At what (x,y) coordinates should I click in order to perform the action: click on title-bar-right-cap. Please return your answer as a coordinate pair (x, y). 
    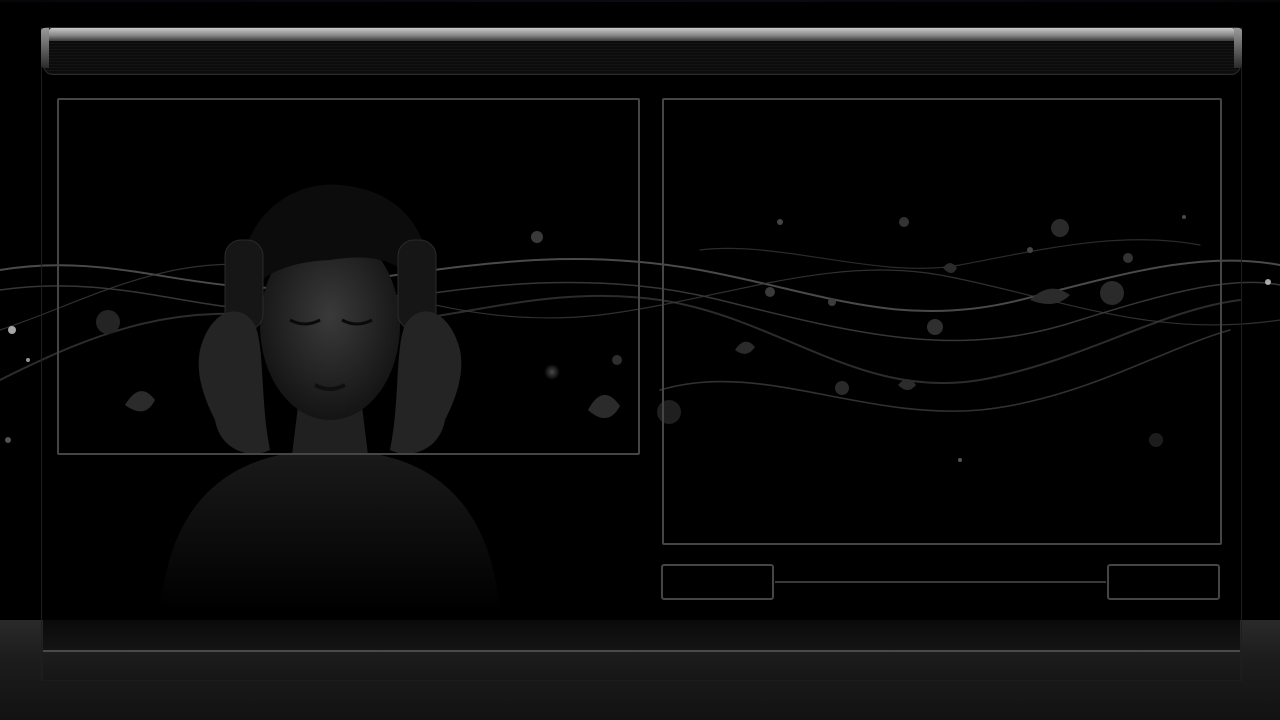
    Looking at the image, I should click on (1238, 48).